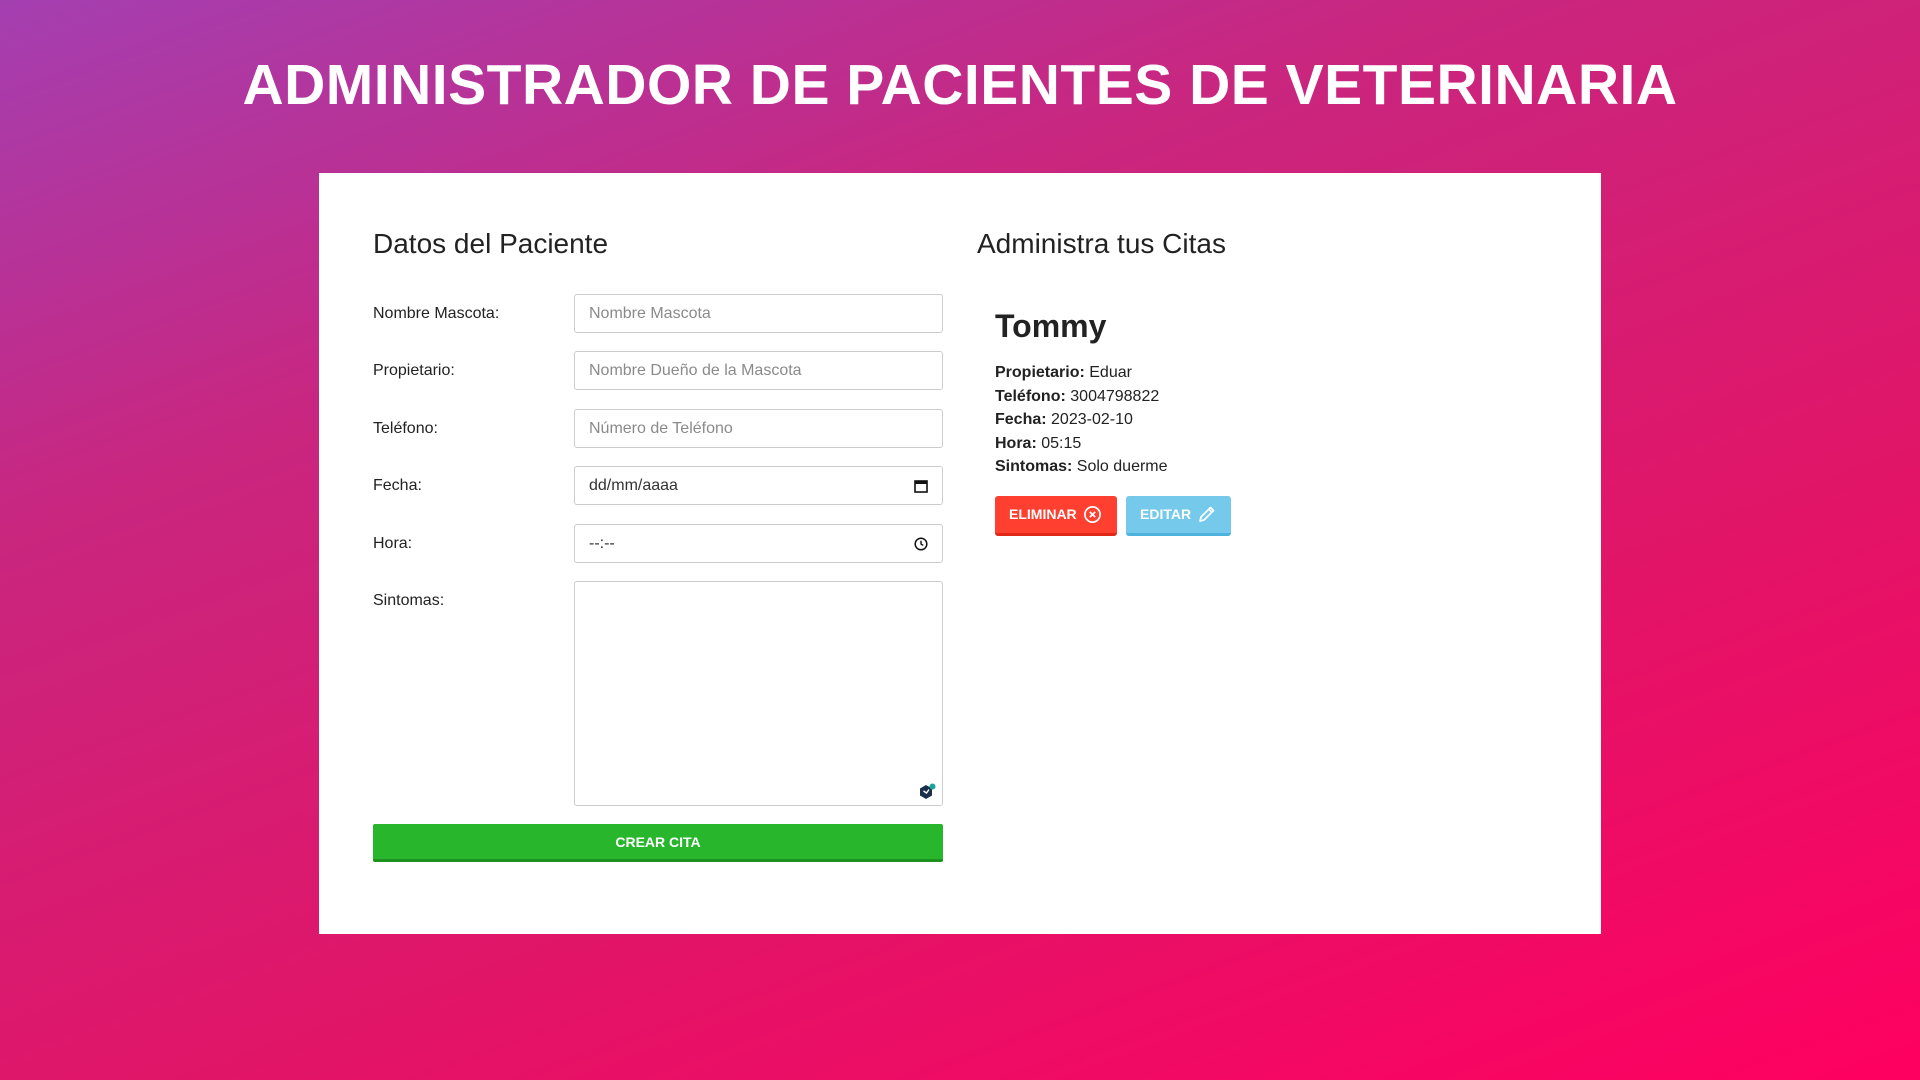 The image size is (1920, 1080). What do you see at coordinates (758, 370) in the screenshot?
I see `owner-input: Nombre Dueño de la Mascota` at bounding box center [758, 370].